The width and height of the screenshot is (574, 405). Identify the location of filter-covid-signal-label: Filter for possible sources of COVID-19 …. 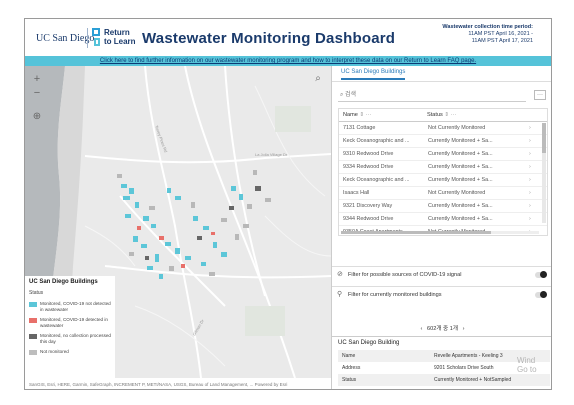
(405, 275).